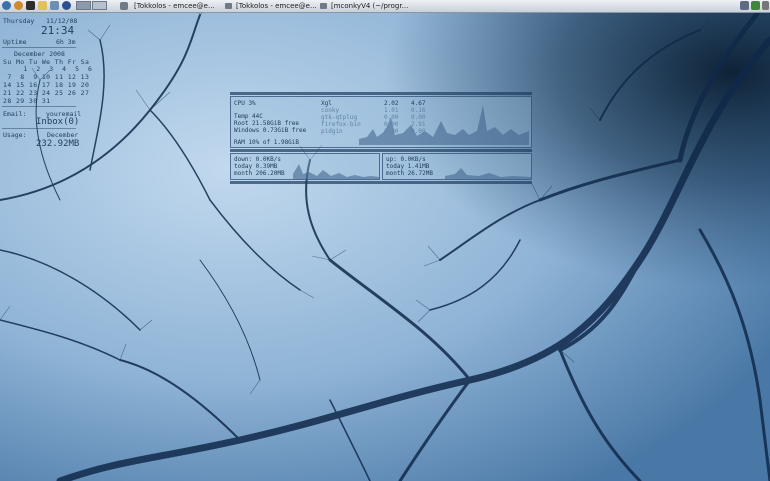  I want to click on top-bar, so click(381, 93).